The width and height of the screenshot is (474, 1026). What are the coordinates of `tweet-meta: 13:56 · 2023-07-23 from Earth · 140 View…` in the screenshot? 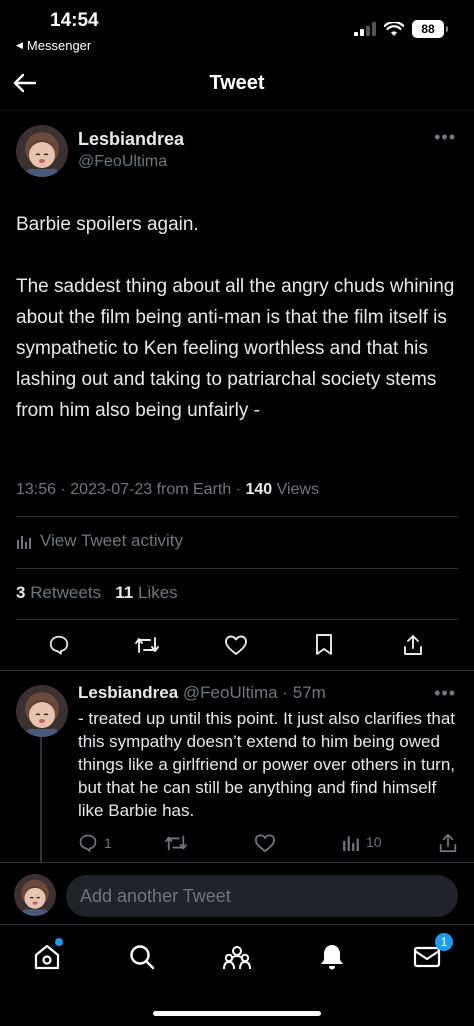 It's located at (168, 489).